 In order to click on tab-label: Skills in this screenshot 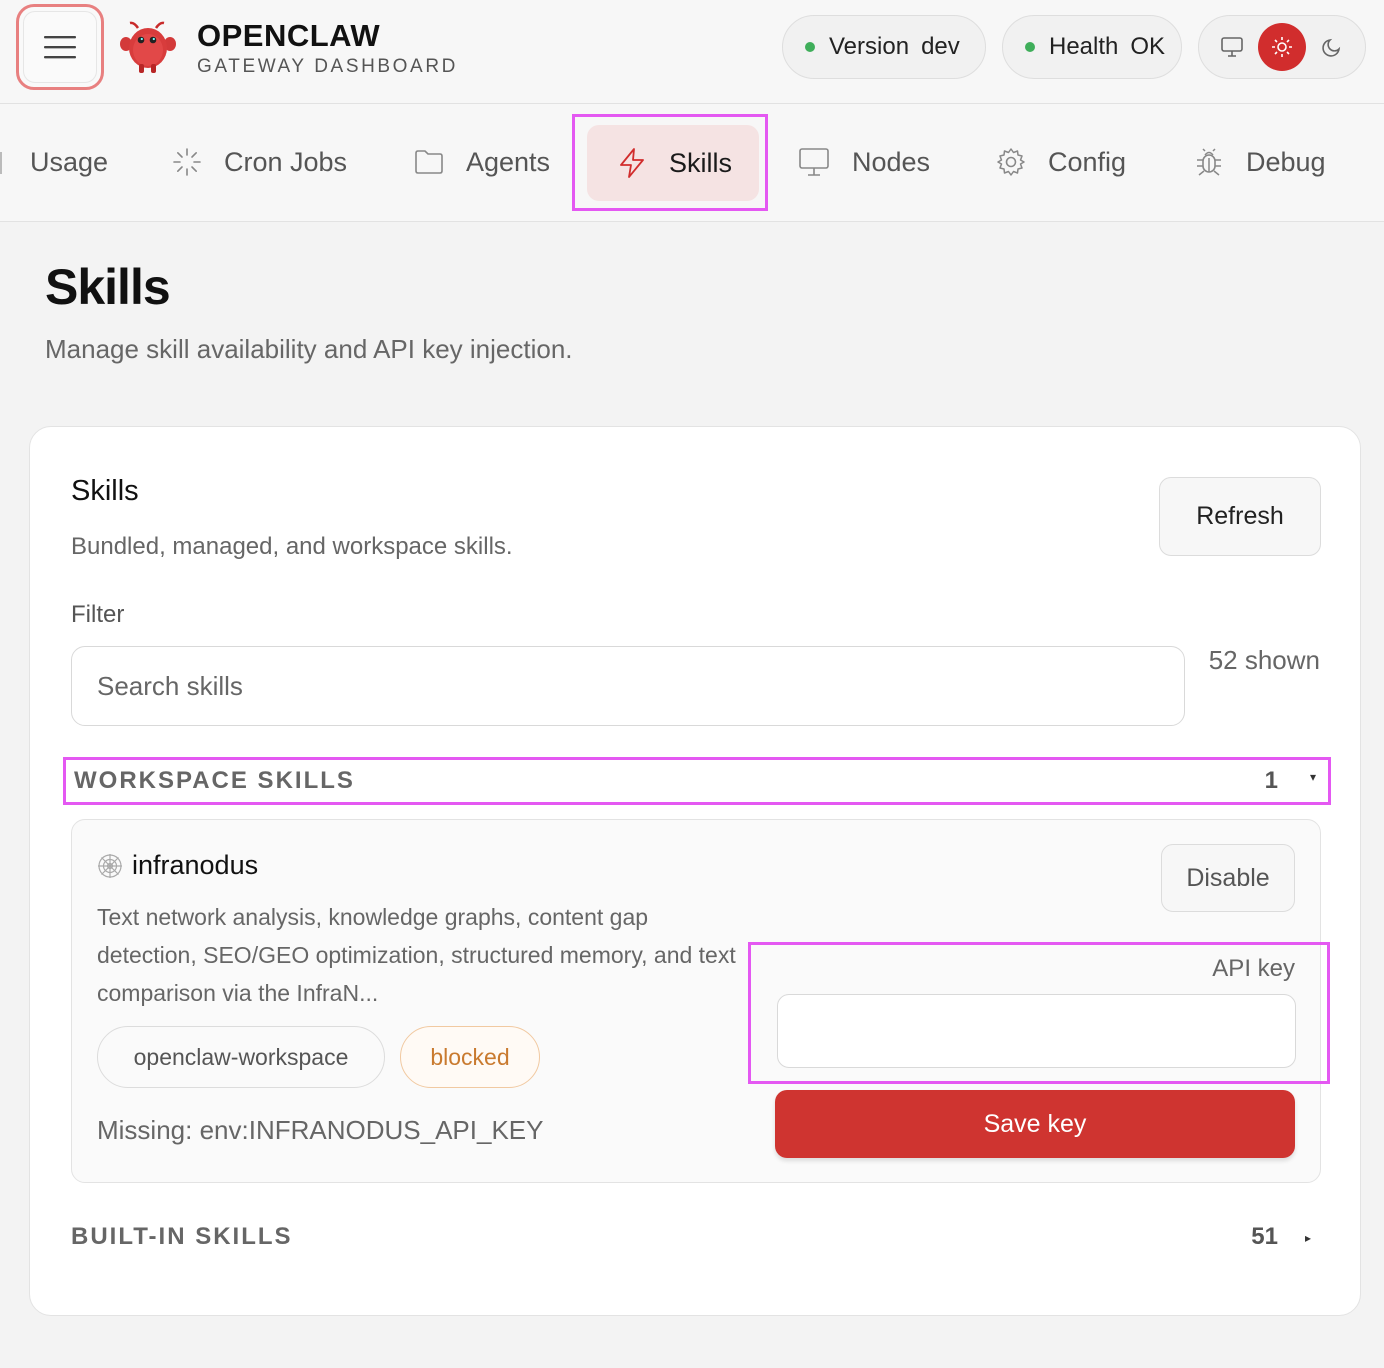, I will do `click(701, 162)`.